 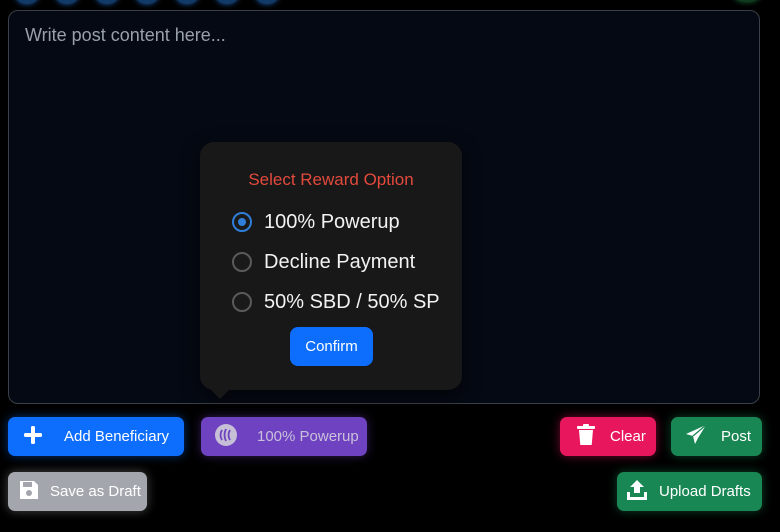 I want to click on post-button: Post, so click(x=716, y=436).